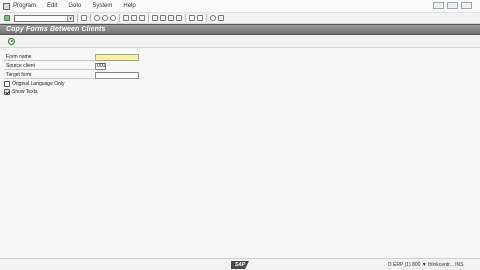 This screenshot has height=270, width=480. I want to click on target-form-row: Target form, so click(71, 75).